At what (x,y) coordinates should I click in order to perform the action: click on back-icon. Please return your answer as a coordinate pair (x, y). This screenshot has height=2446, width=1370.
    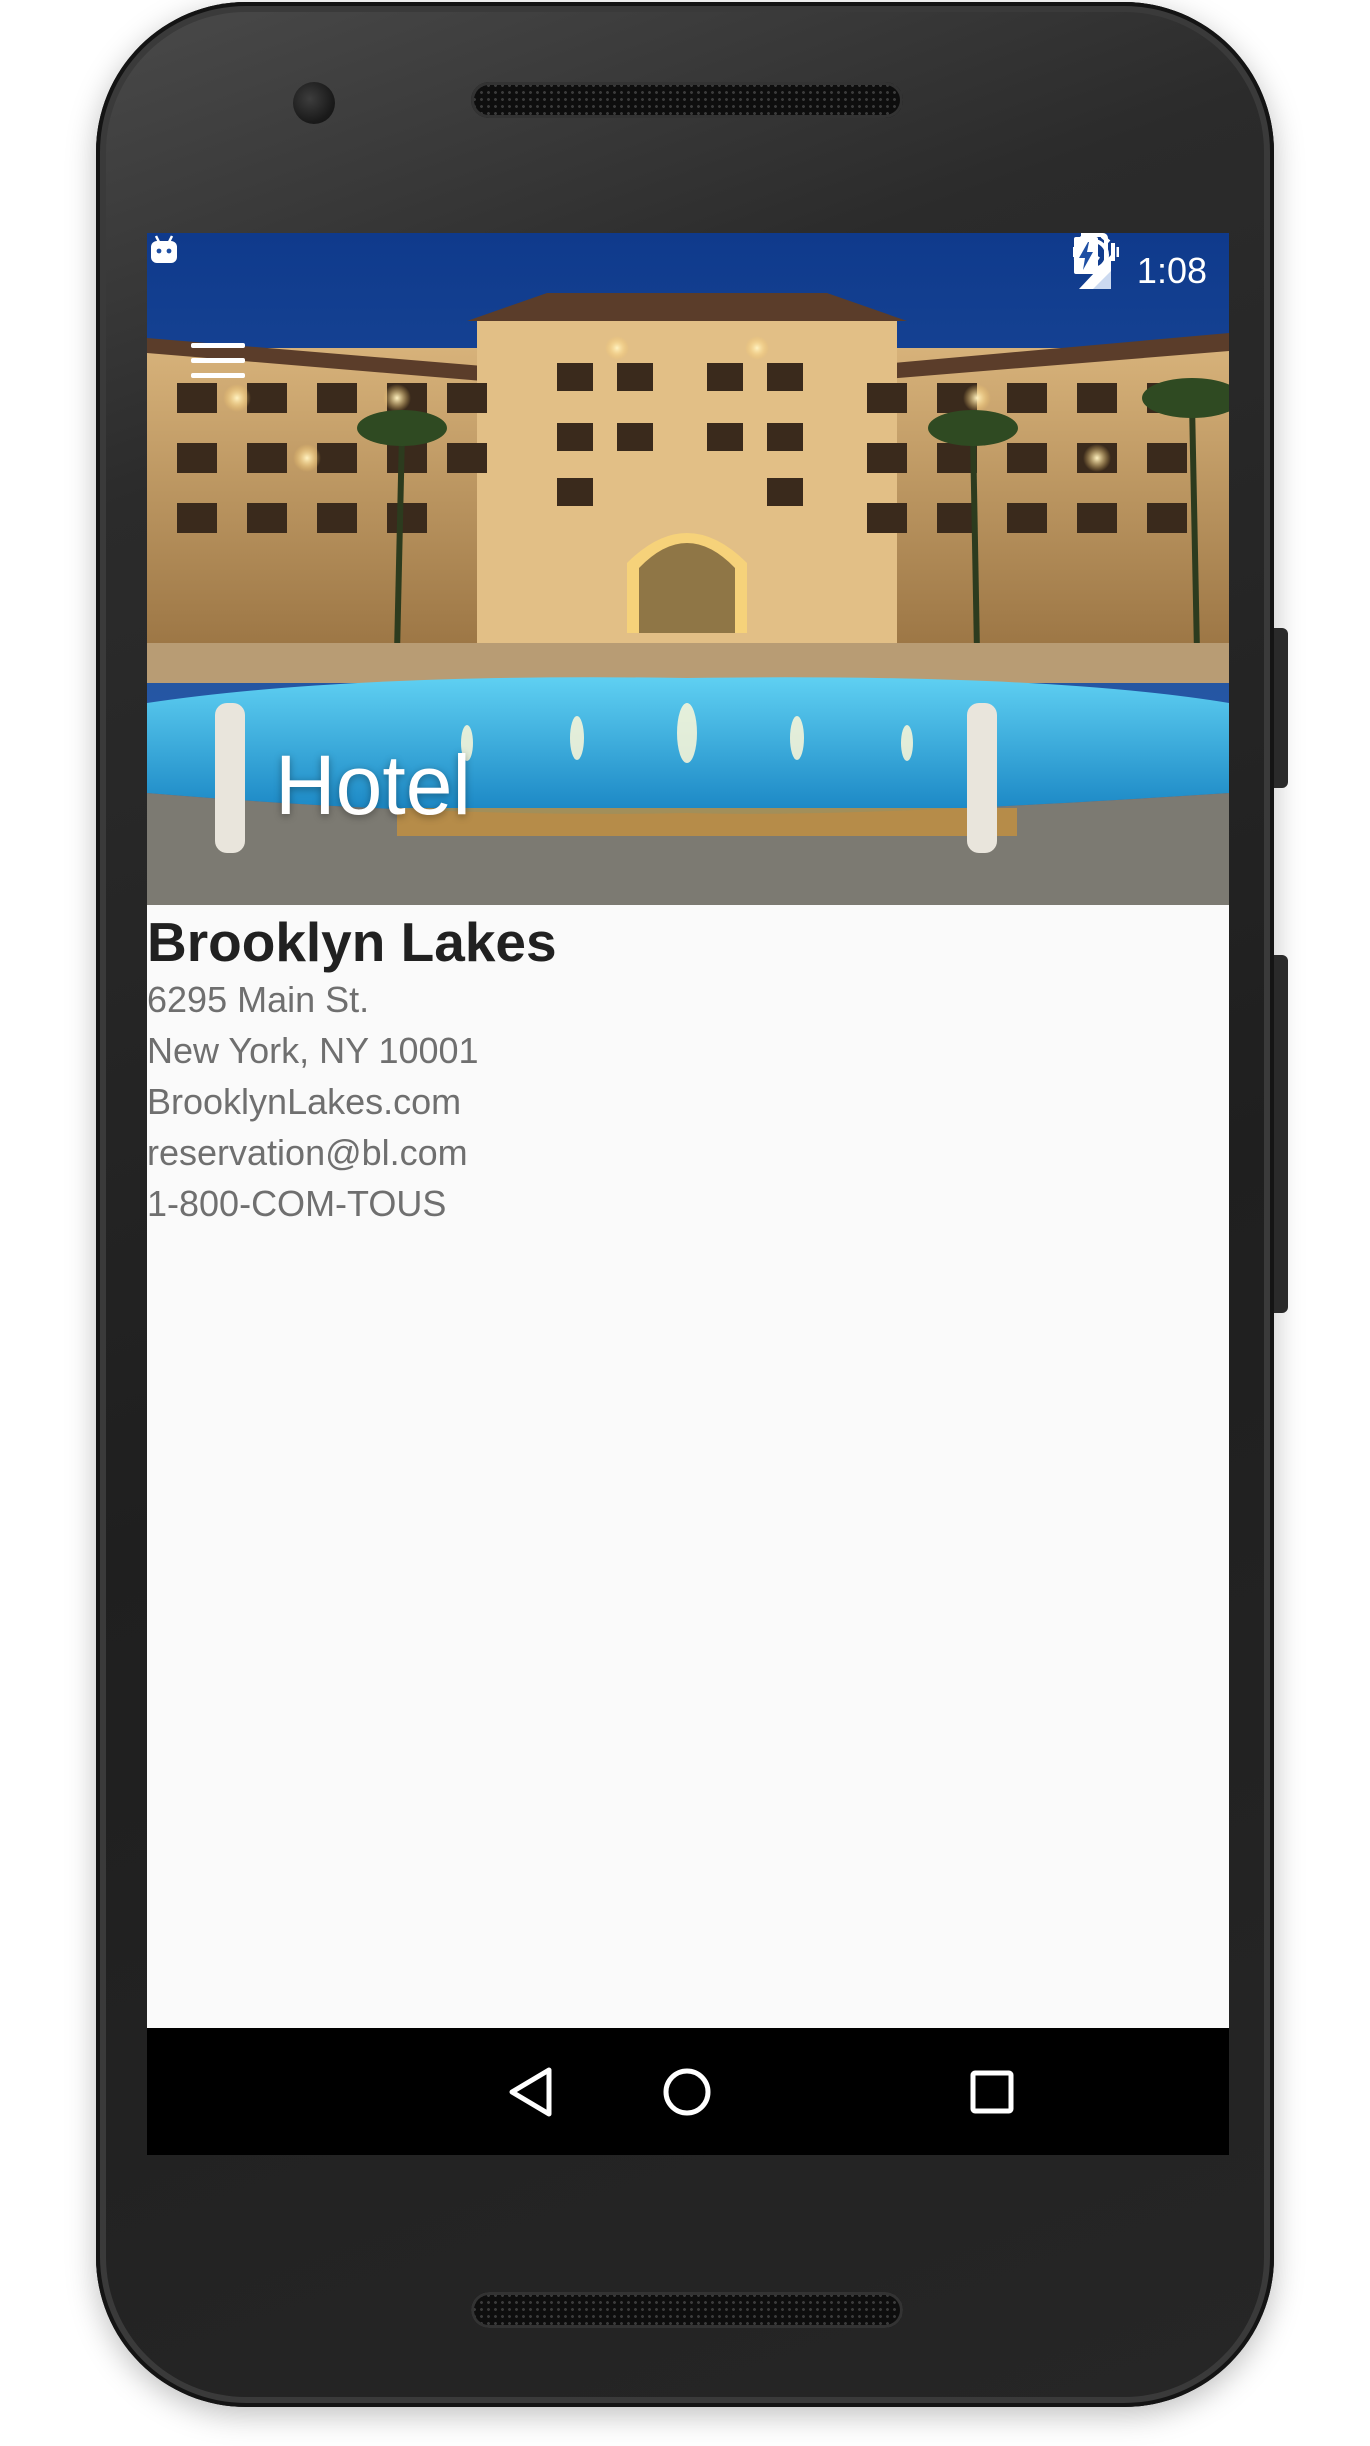
    Looking at the image, I should click on (530, 2091).